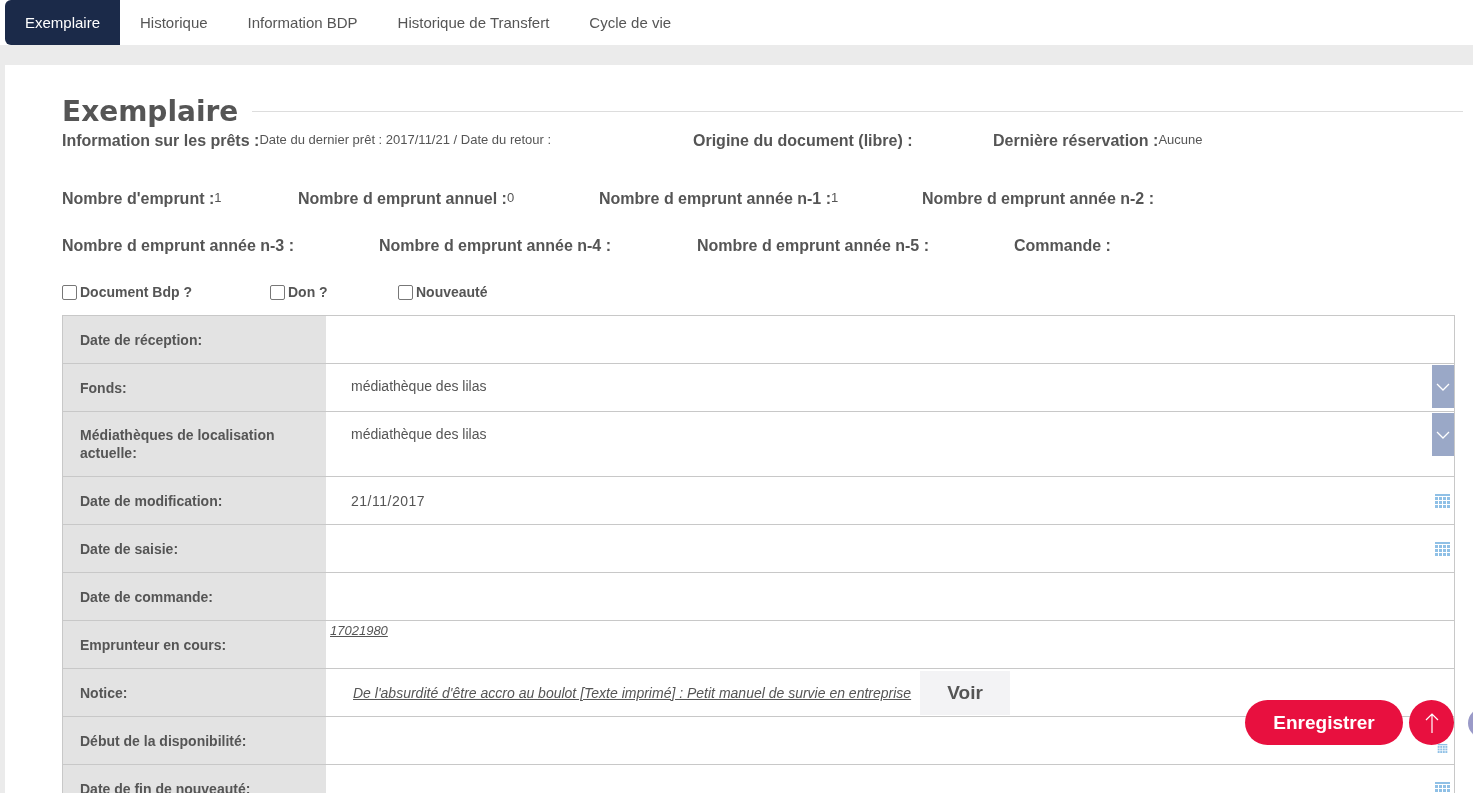  What do you see at coordinates (965, 692) in the screenshot?
I see `view-button: Voir` at bounding box center [965, 692].